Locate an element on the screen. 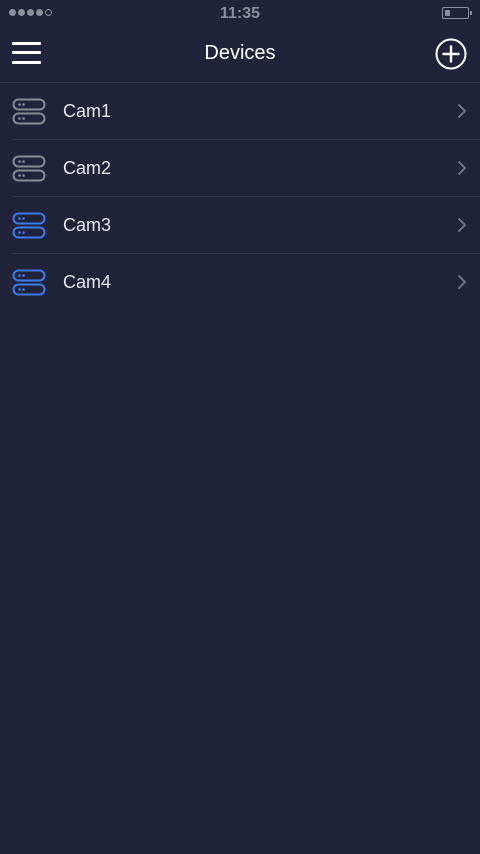 The image size is (480, 854). status-time: 11:35 is located at coordinates (240, 13).